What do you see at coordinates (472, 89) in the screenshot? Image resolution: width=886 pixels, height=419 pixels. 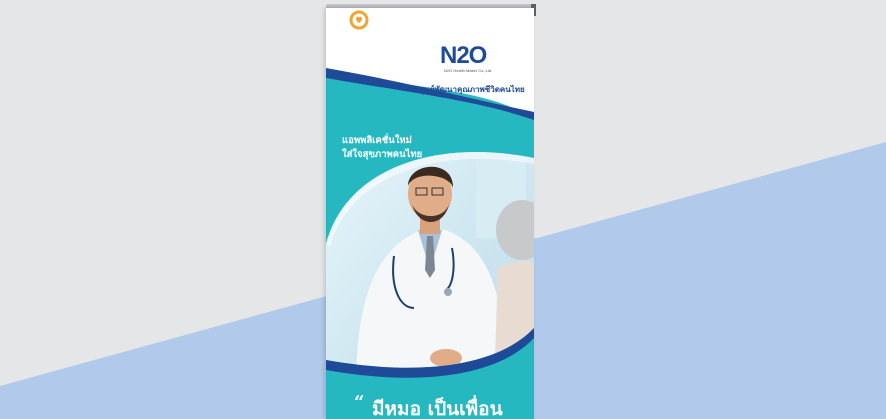 I see `org-name: ศูนย์พัฒนาคุณภาพชีวิตคนไทย` at bounding box center [472, 89].